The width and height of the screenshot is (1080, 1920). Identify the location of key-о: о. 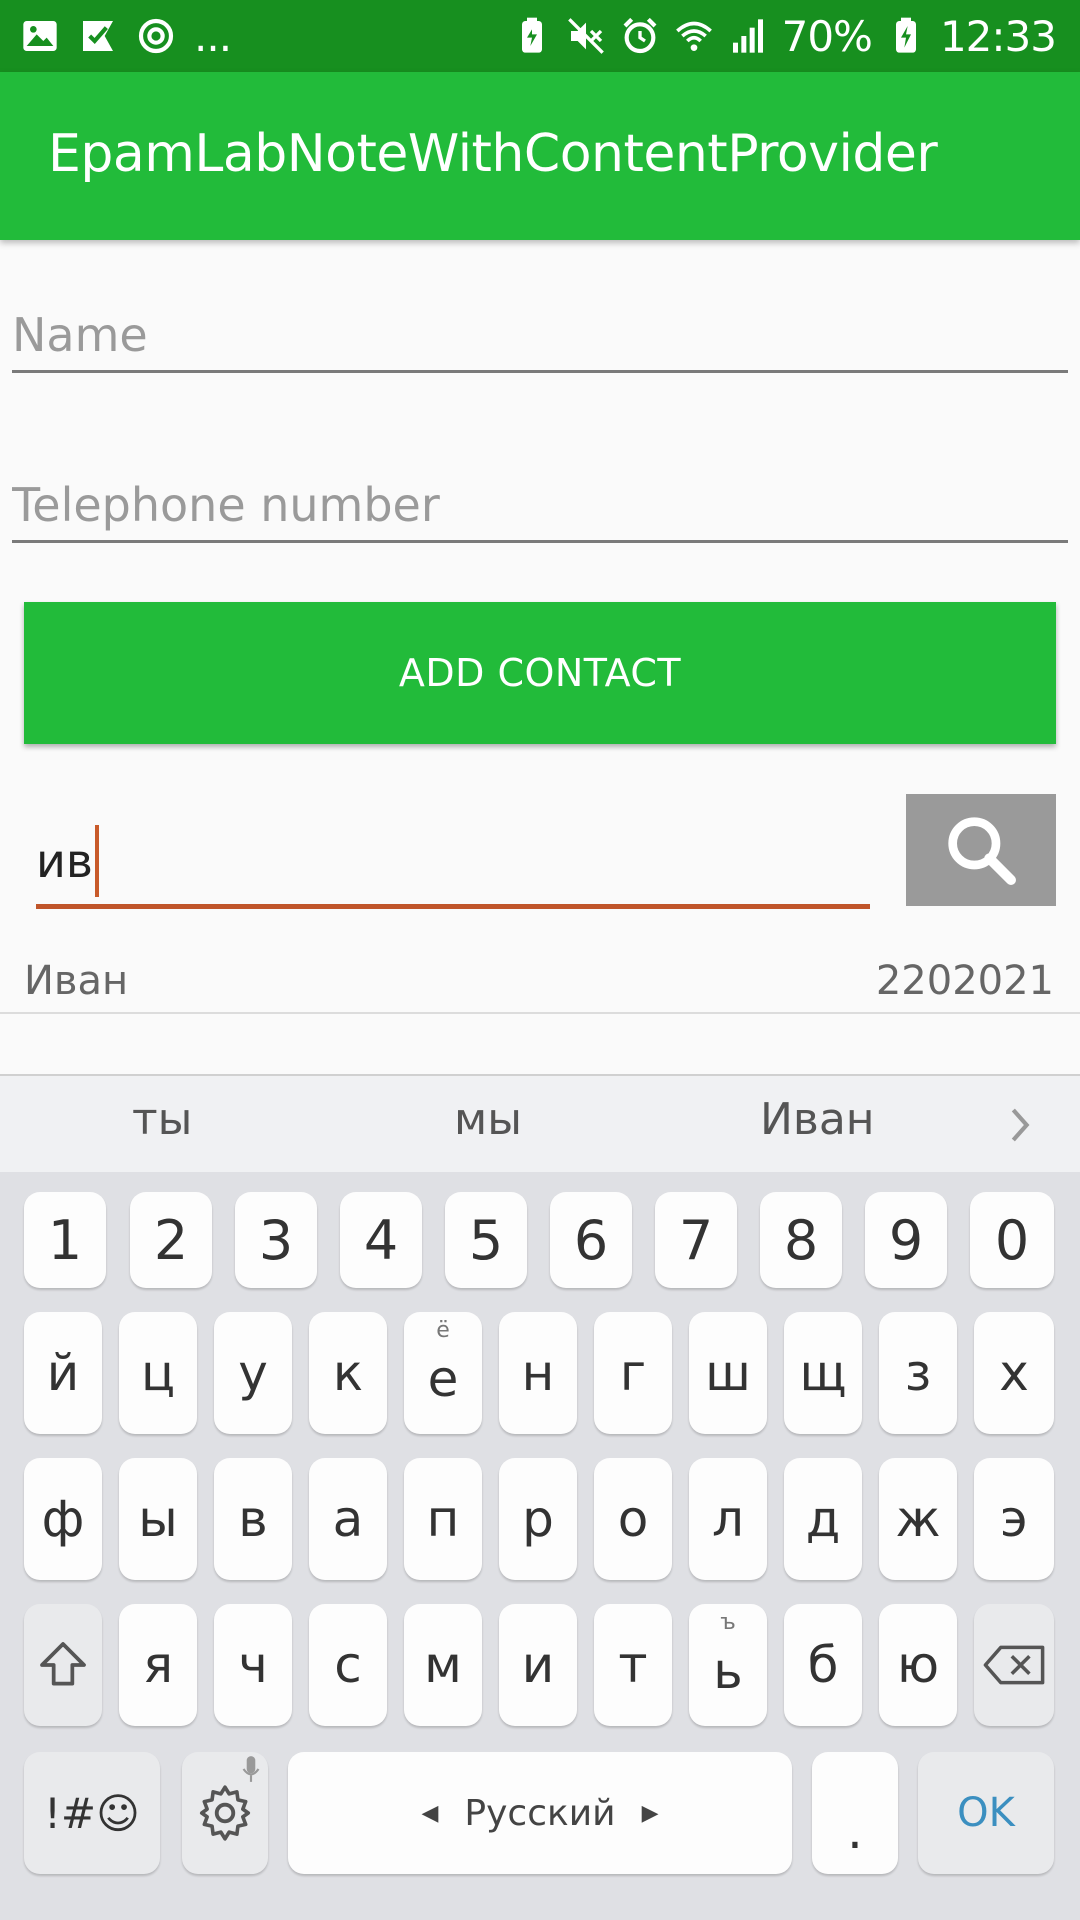
(633, 1519).